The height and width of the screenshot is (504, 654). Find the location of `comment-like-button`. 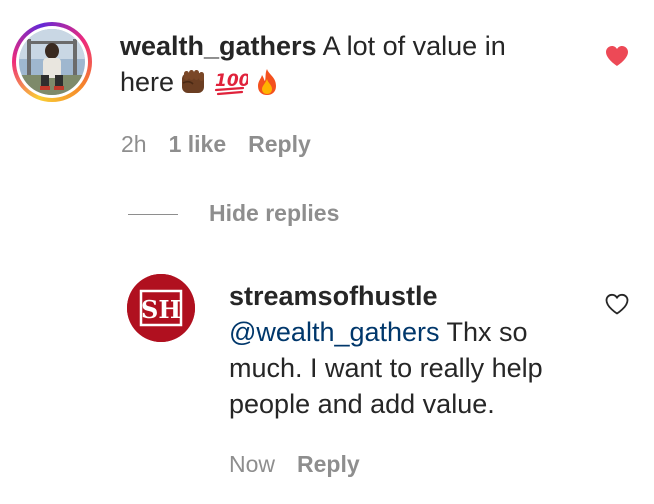

comment-like-button is located at coordinates (617, 58).